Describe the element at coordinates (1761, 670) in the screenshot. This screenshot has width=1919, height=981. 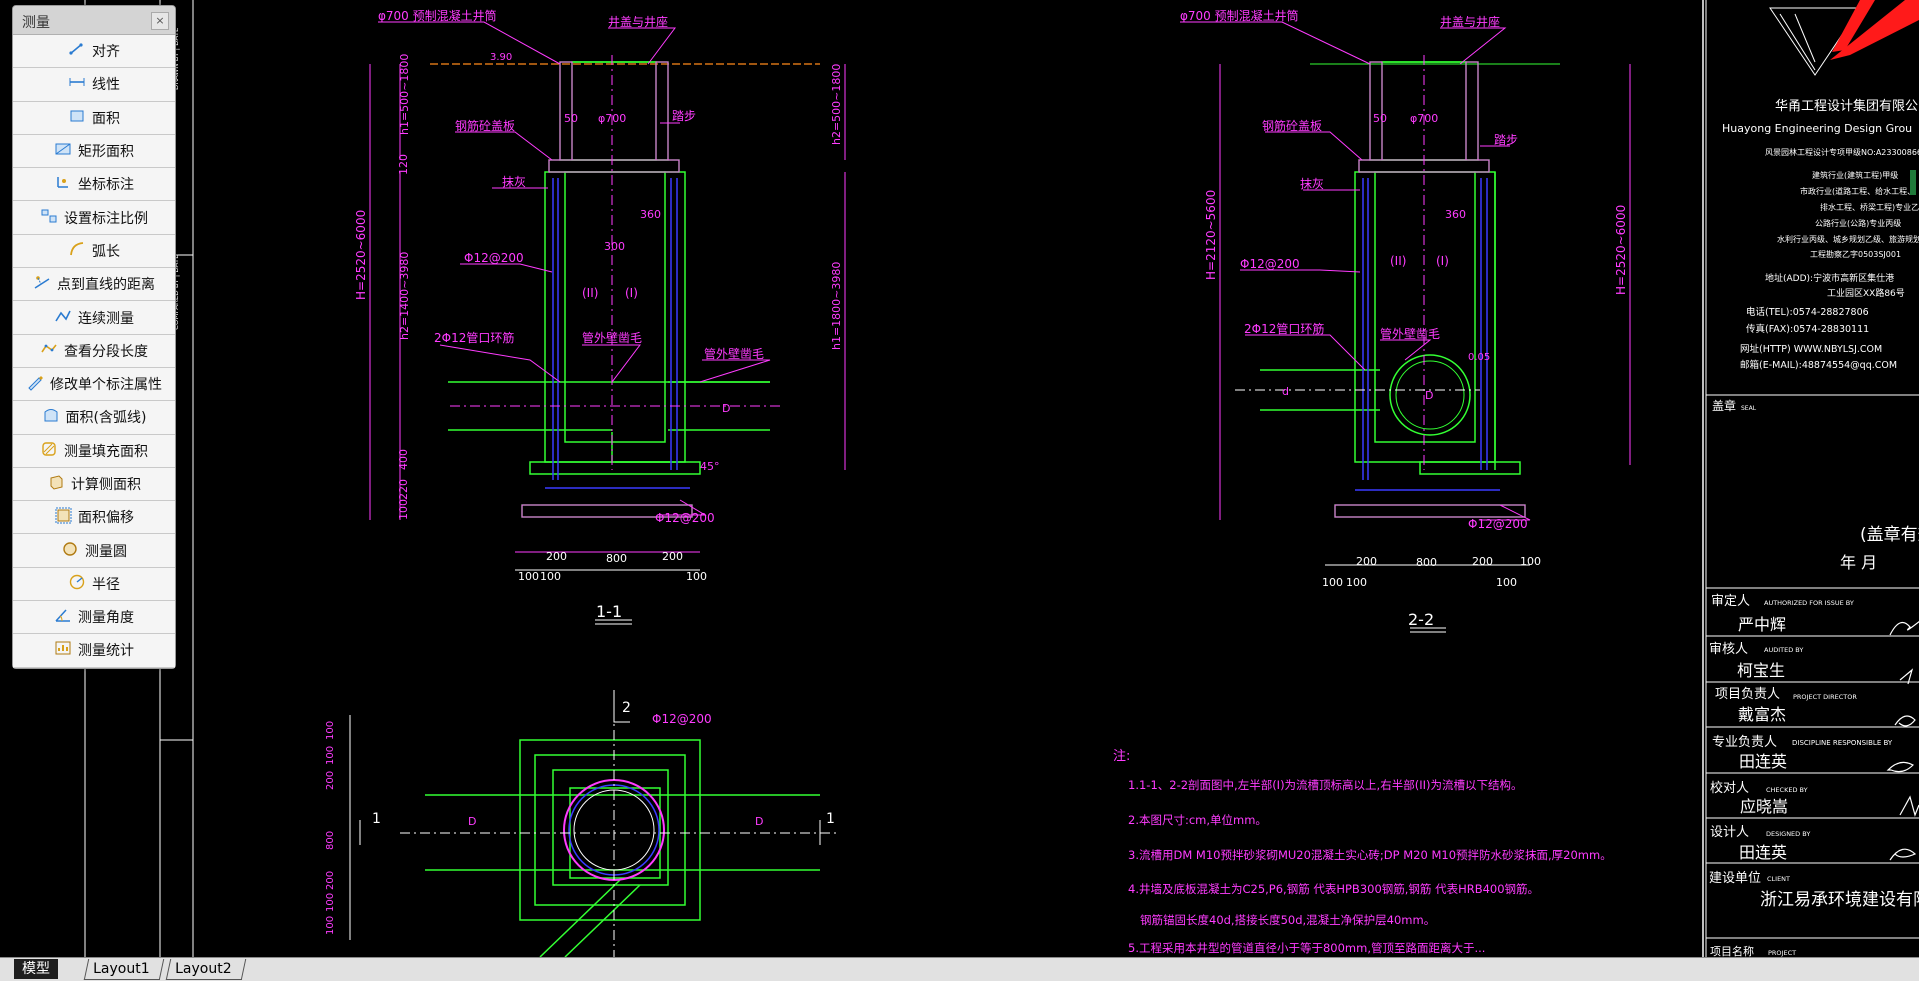
I see `row-2-name: 柯宝生` at that location.